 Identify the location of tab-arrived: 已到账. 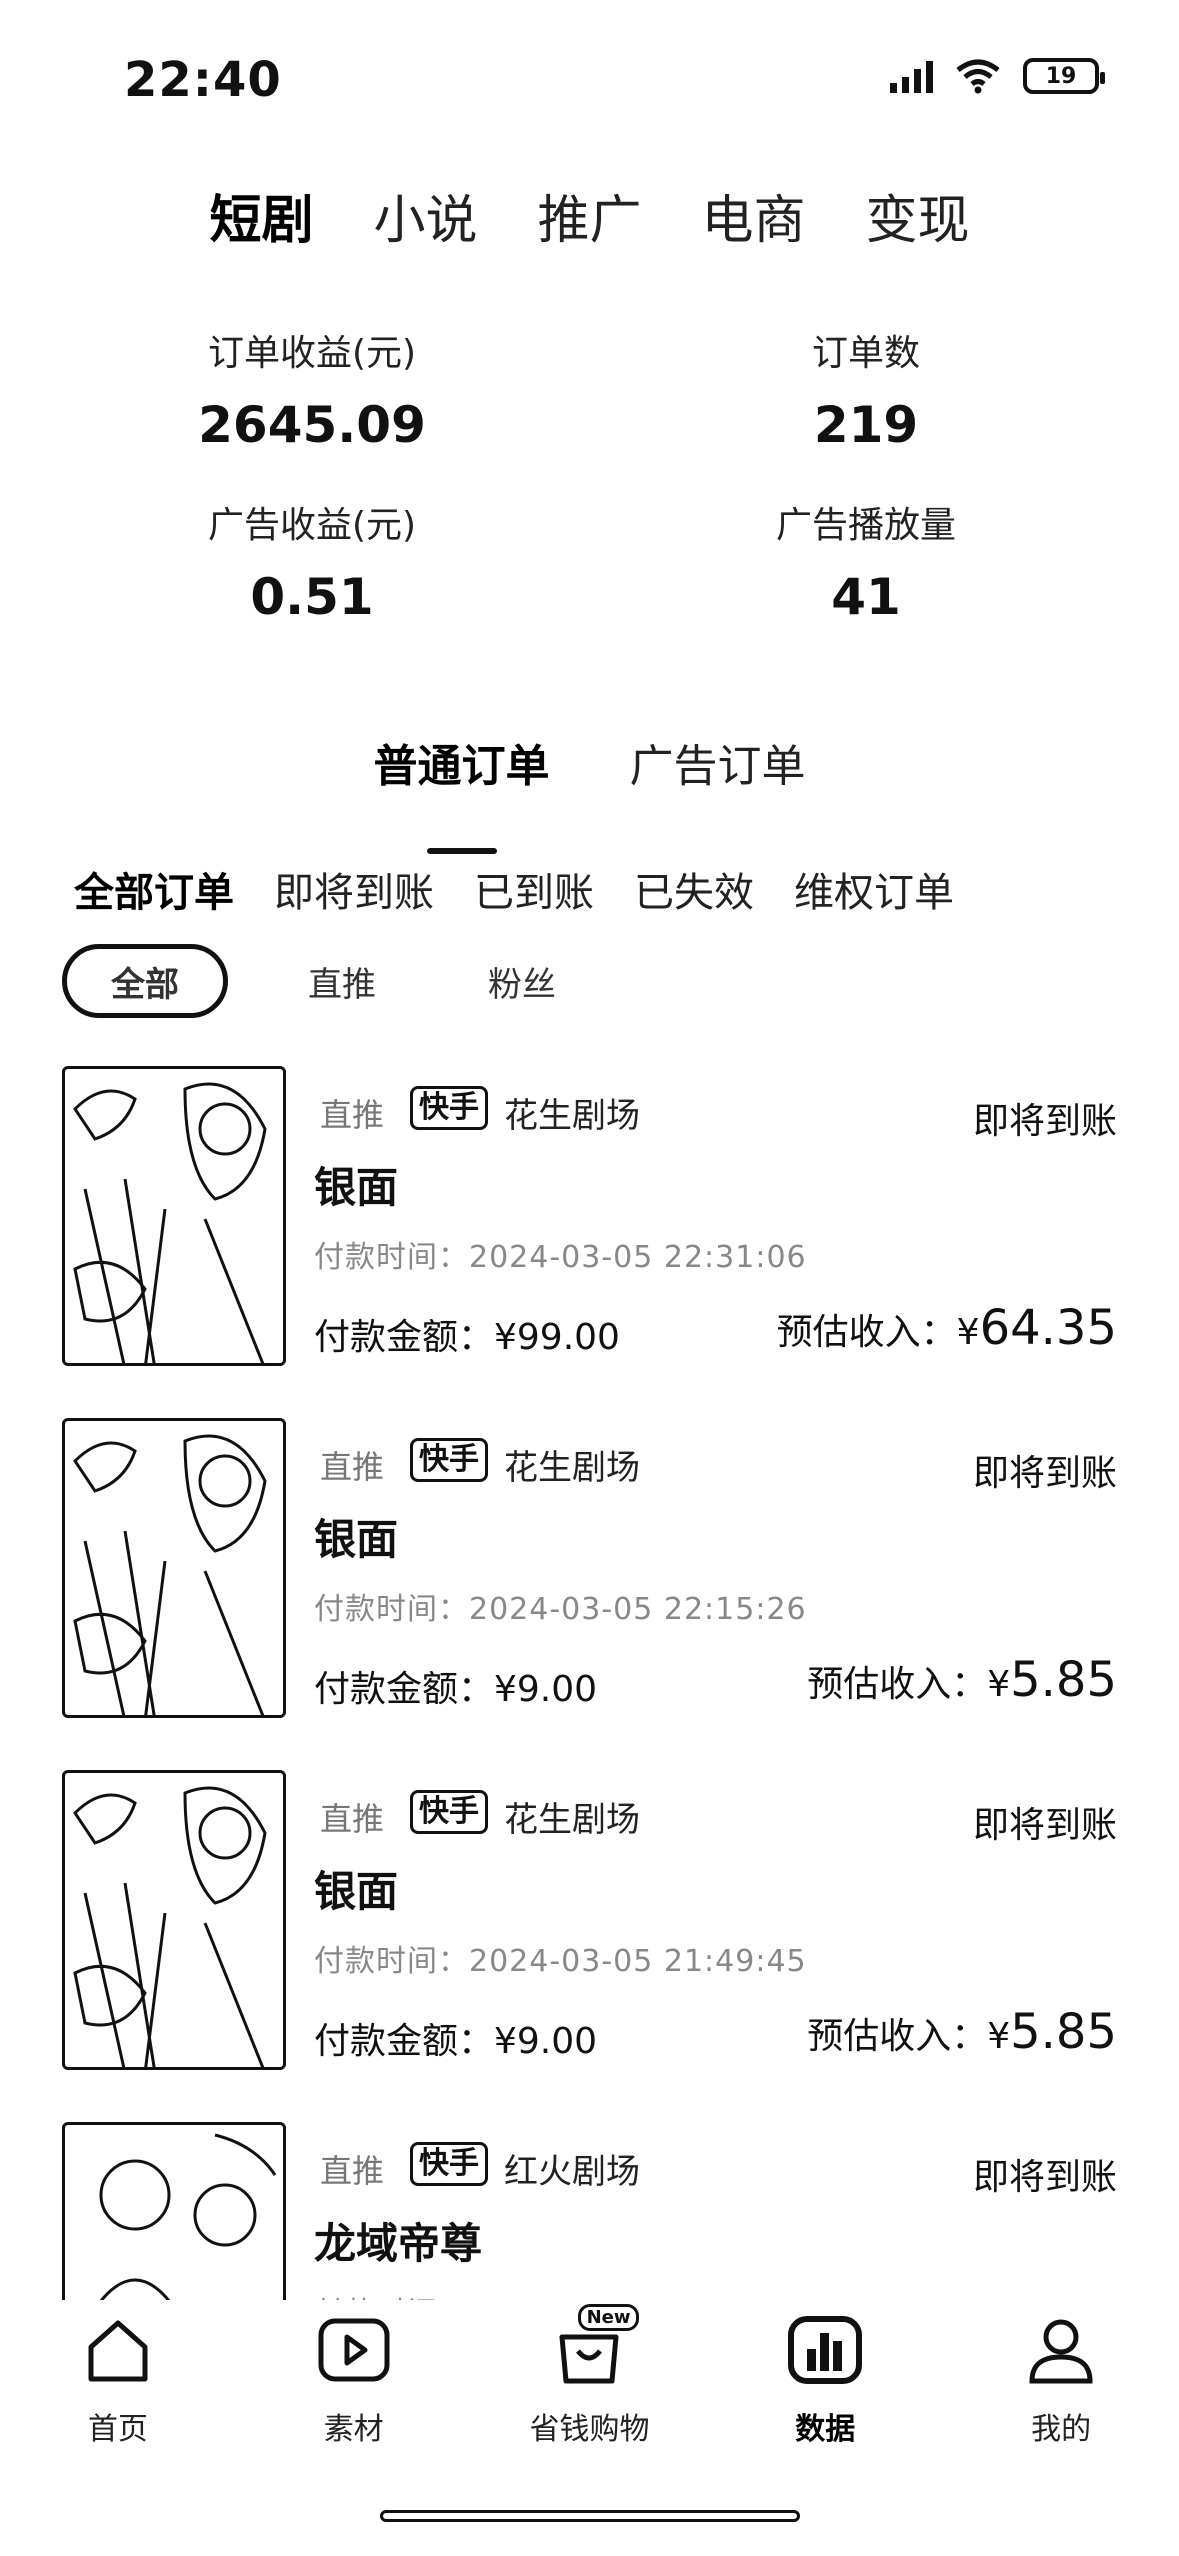
(534, 889).